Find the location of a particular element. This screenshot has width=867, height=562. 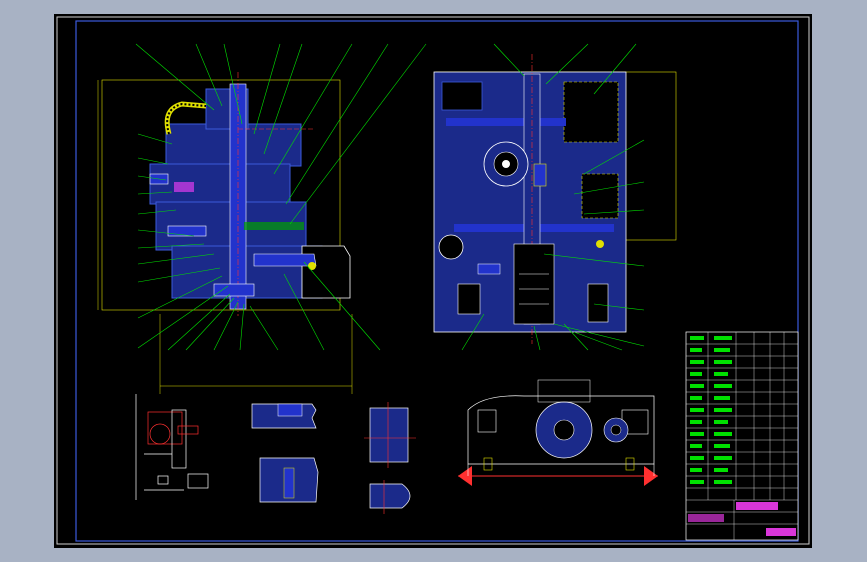

detail-view-a is located at coordinates (172, 447).